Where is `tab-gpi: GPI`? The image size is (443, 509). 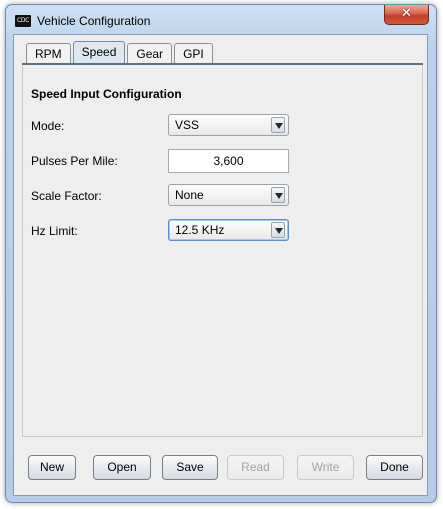 tab-gpi: GPI is located at coordinates (193, 53).